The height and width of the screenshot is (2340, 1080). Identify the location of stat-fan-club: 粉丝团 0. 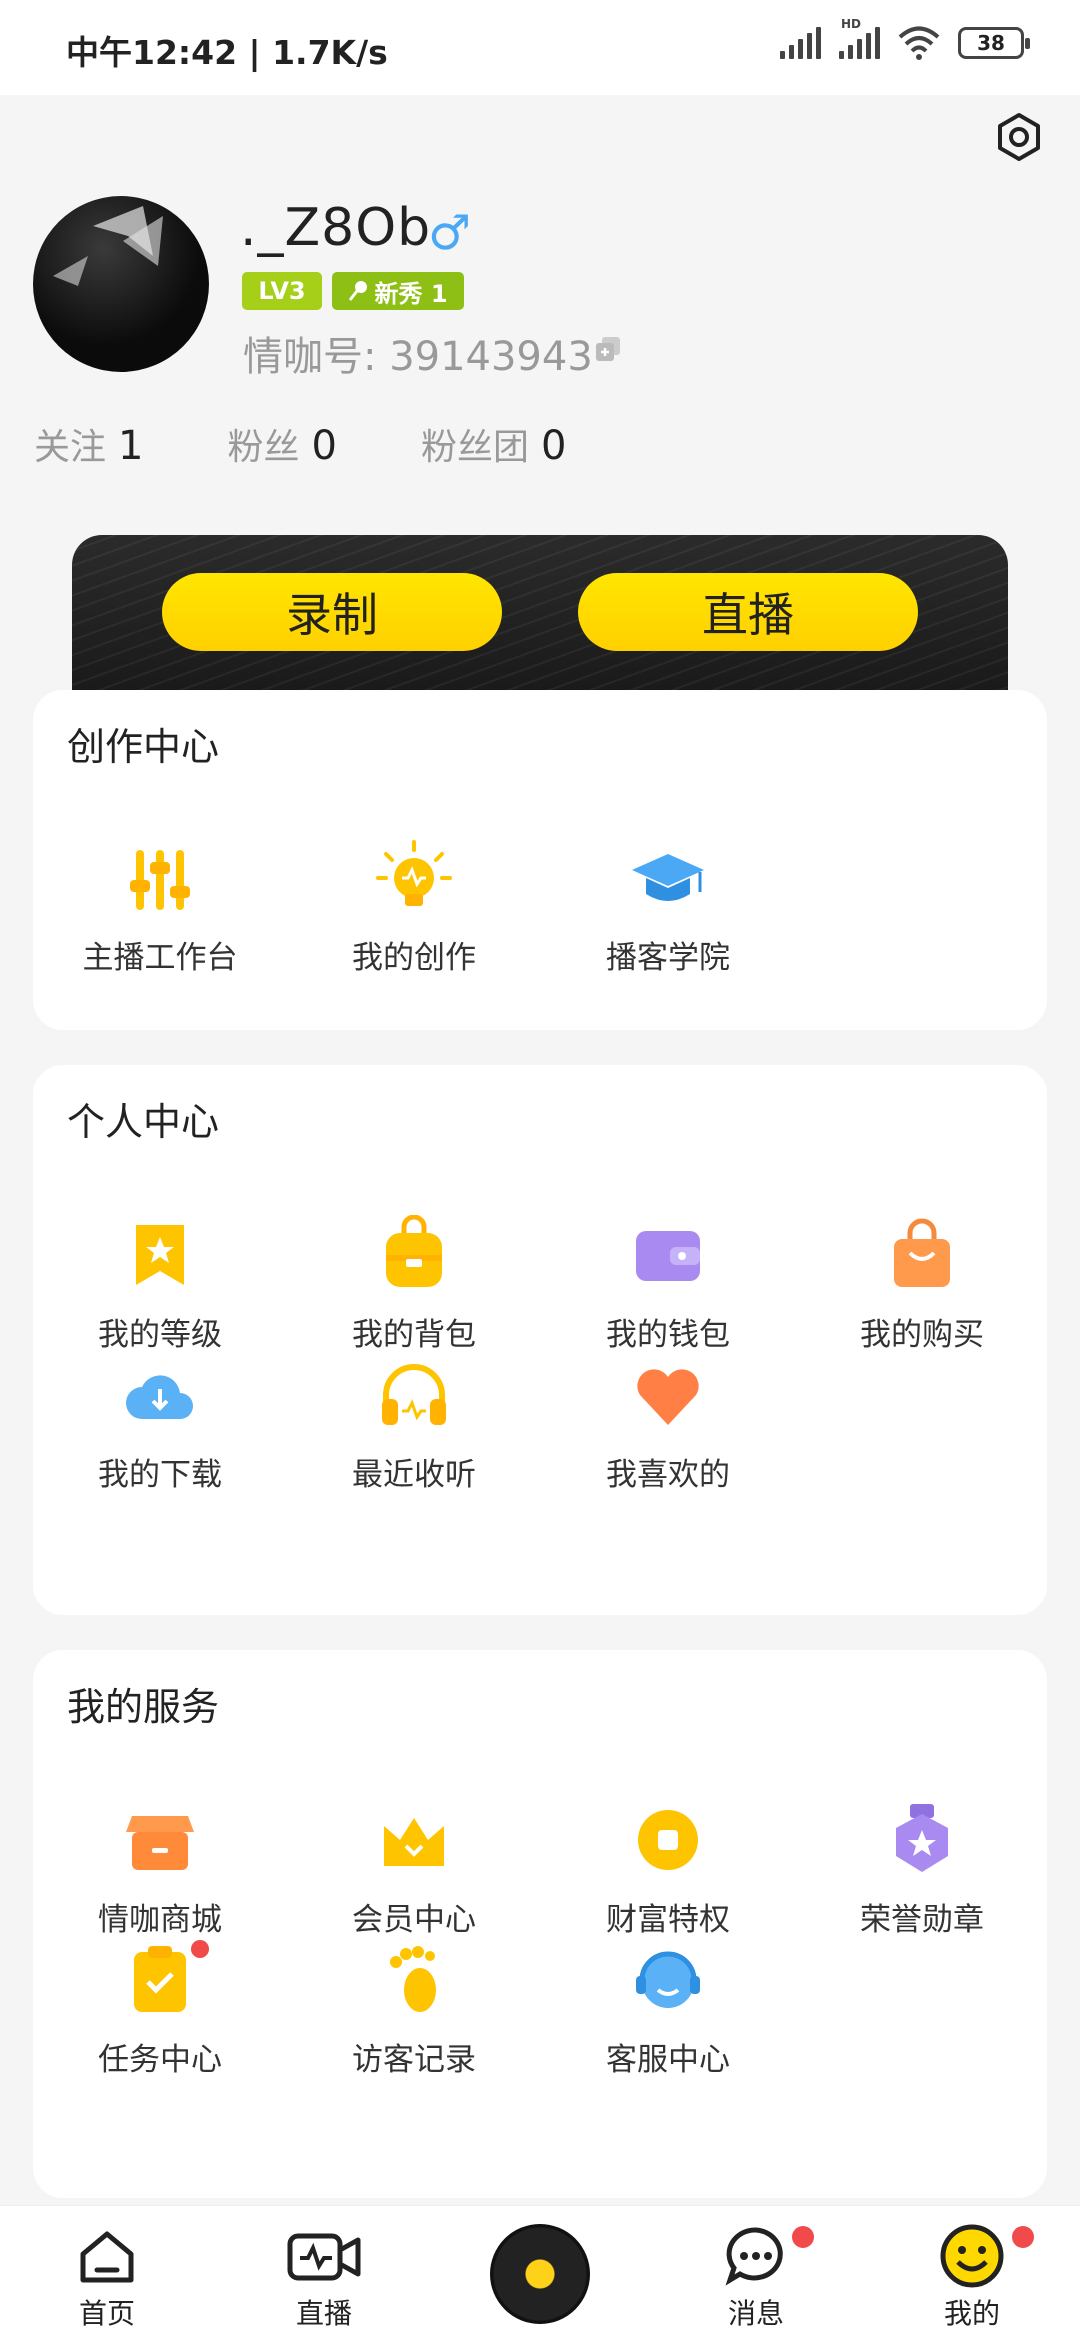
(493, 444).